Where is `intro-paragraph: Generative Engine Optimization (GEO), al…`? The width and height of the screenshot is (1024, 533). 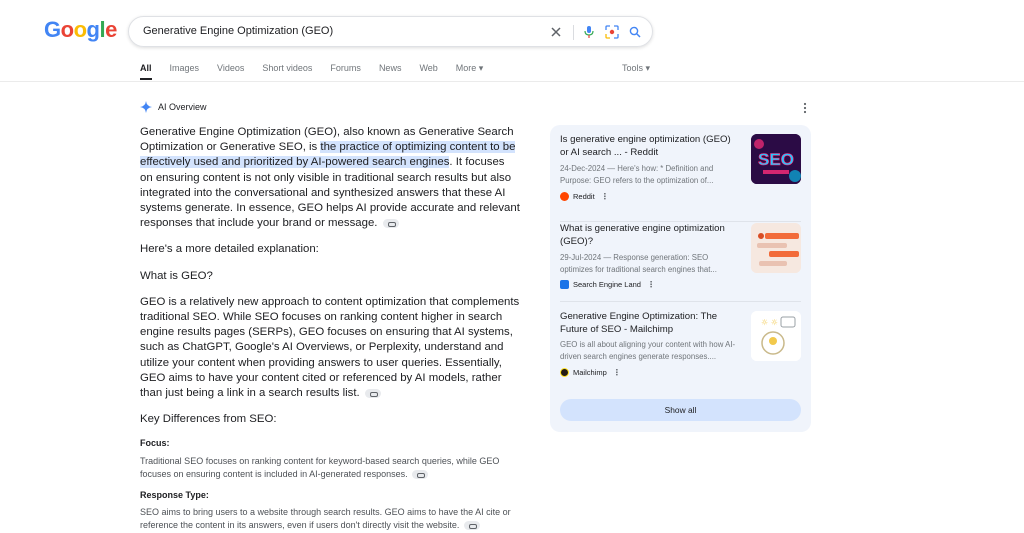
intro-paragraph: Generative Engine Optimization (GEO), al… is located at coordinates (330, 178).